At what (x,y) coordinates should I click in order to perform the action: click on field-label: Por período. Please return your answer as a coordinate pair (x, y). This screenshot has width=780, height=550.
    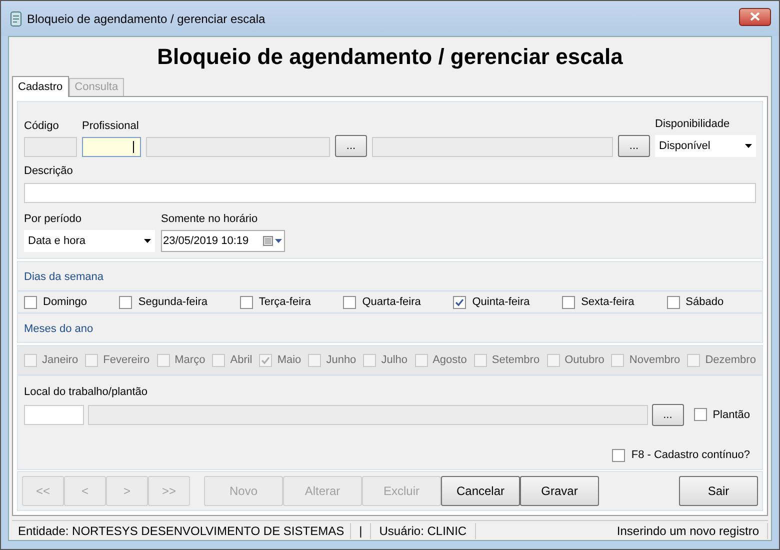
    Looking at the image, I should click on (53, 219).